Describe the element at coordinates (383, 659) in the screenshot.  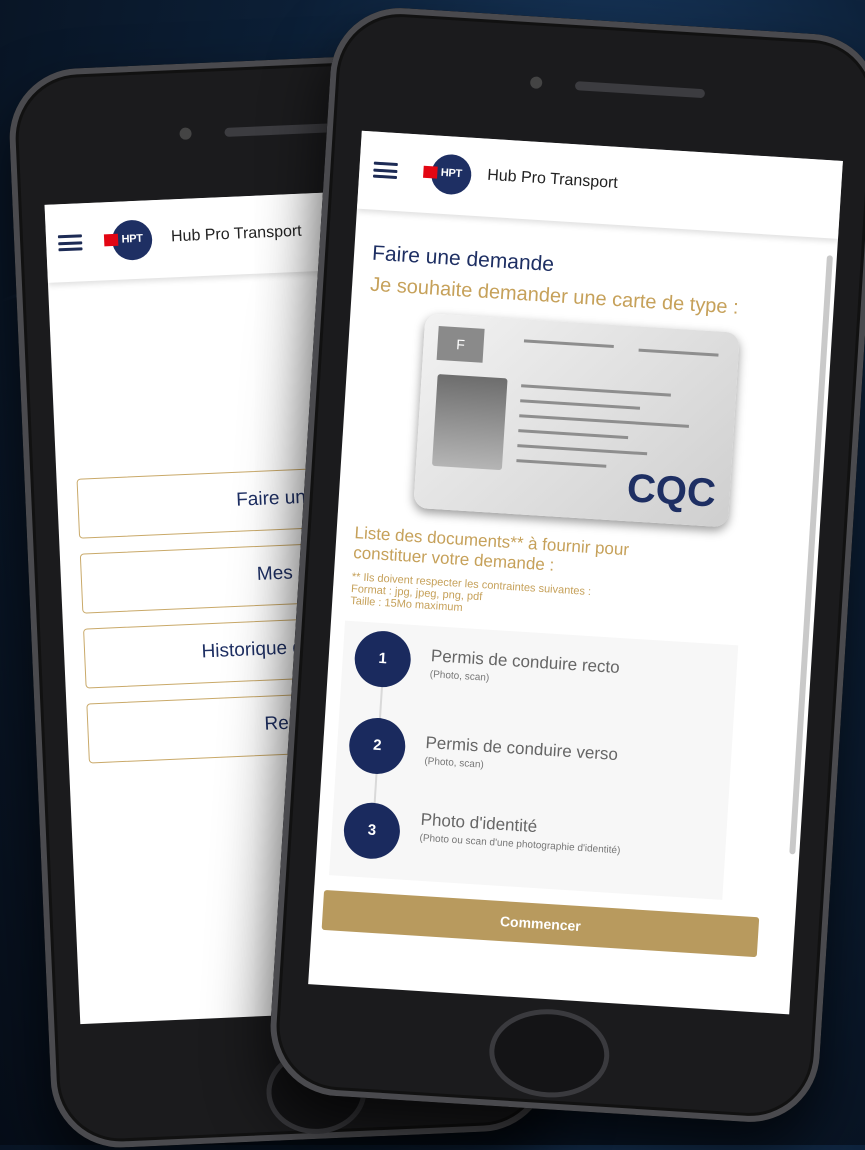
I see `step-number: 1` at that location.